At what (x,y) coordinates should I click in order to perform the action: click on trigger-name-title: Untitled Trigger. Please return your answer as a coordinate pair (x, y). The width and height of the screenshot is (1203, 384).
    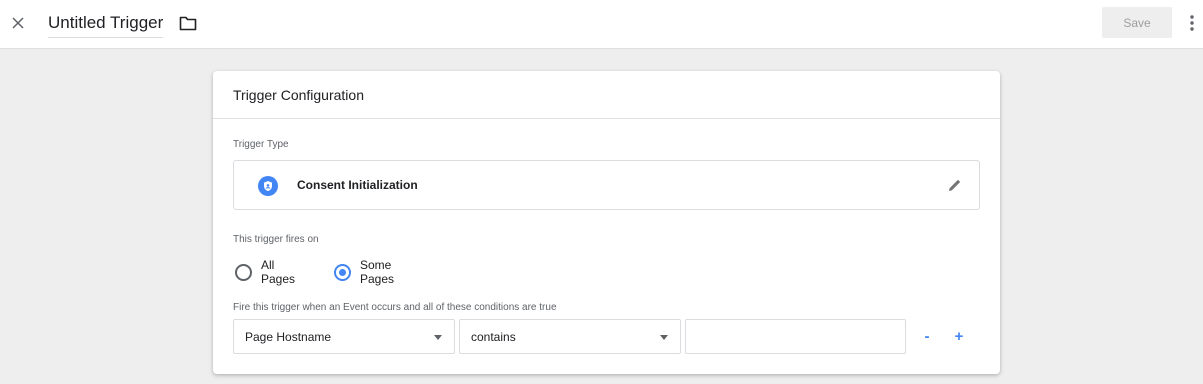
    Looking at the image, I should click on (106, 25).